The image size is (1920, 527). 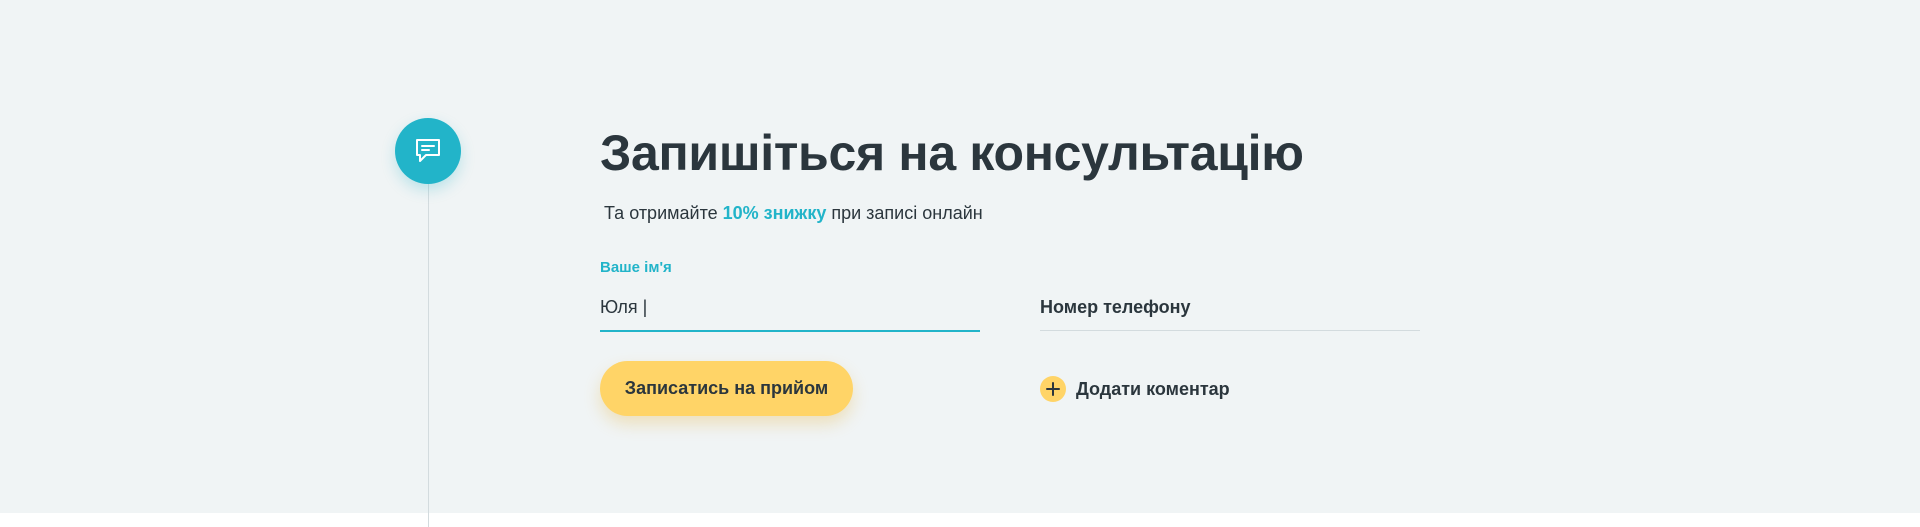 What do you see at coordinates (428, 343) in the screenshot?
I see `timeline-line` at bounding box center [428, 343].